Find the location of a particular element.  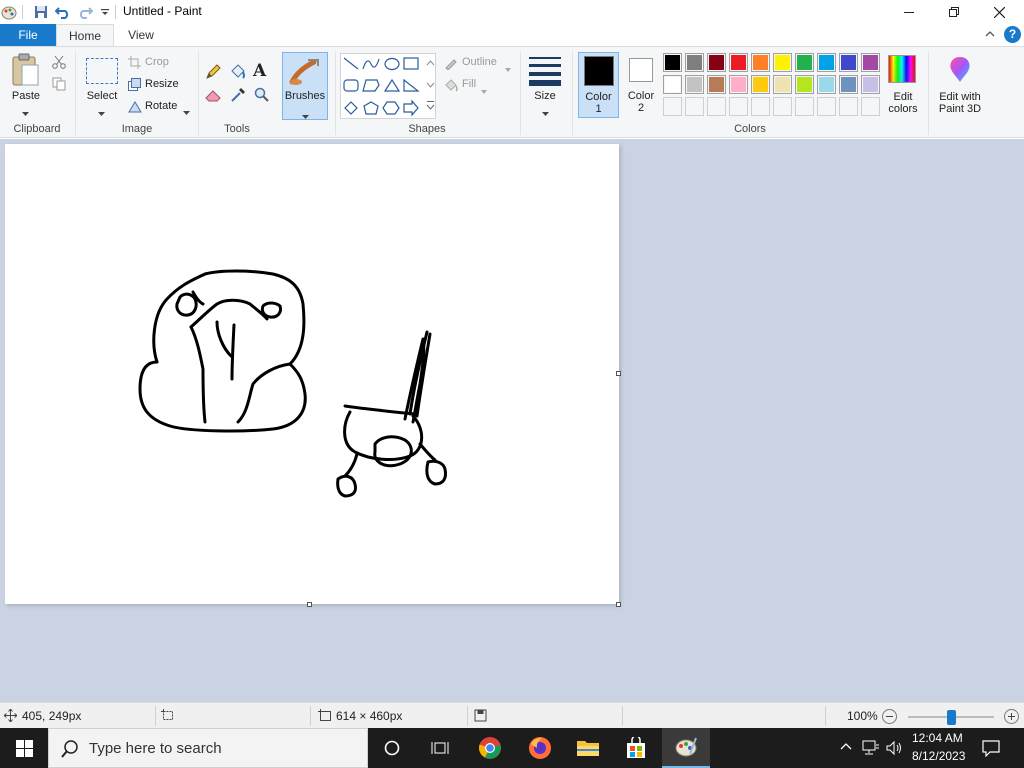

color2-button: Color 2 is located at coordinates (641, 85).